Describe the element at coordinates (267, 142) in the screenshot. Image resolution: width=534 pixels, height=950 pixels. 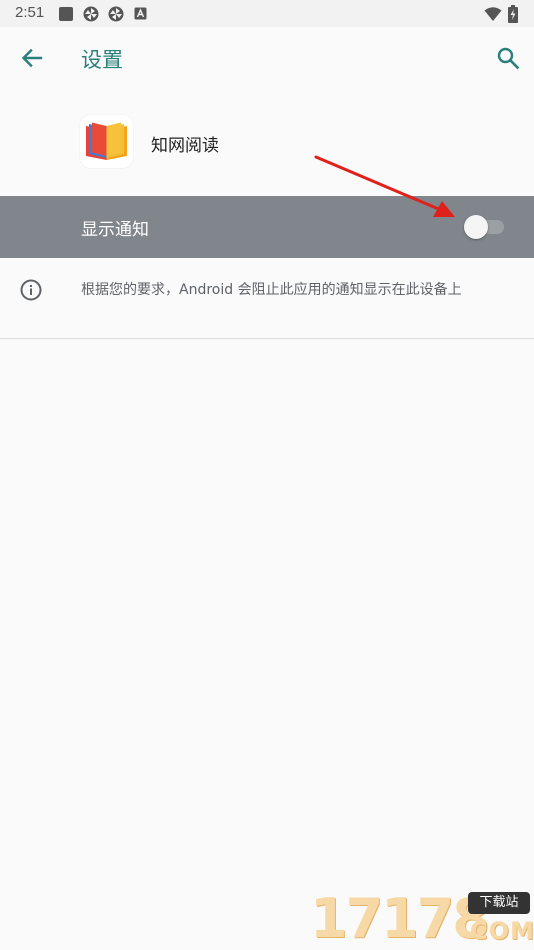
I see `app-header: 知网阅读` at that location.